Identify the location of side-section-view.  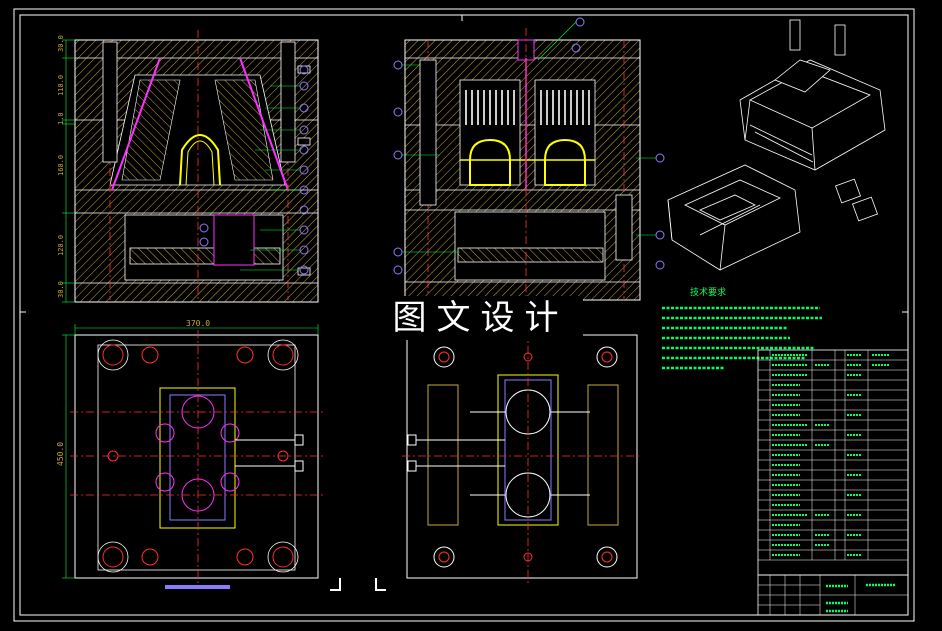
(529, 159).